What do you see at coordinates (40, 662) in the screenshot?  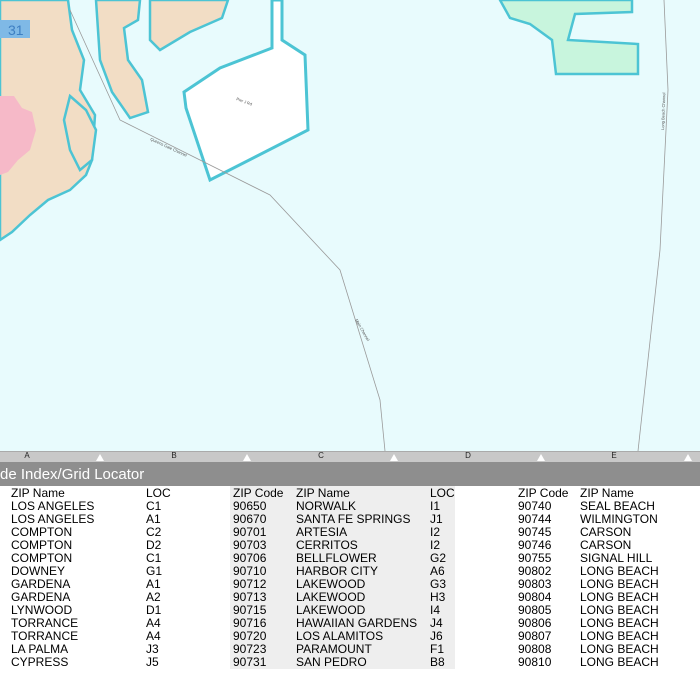 I see `table-cell: CYPRESS` at bounding box center [40, 662].